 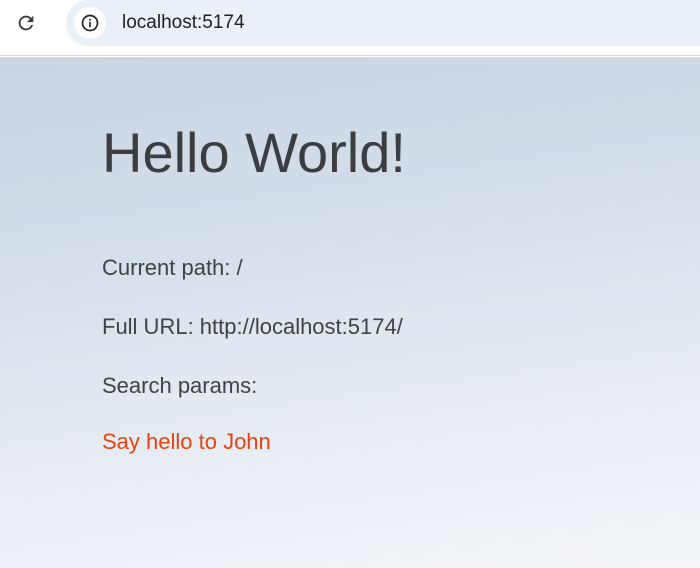 I want to click on reload-button, so click(x=26, y=23).